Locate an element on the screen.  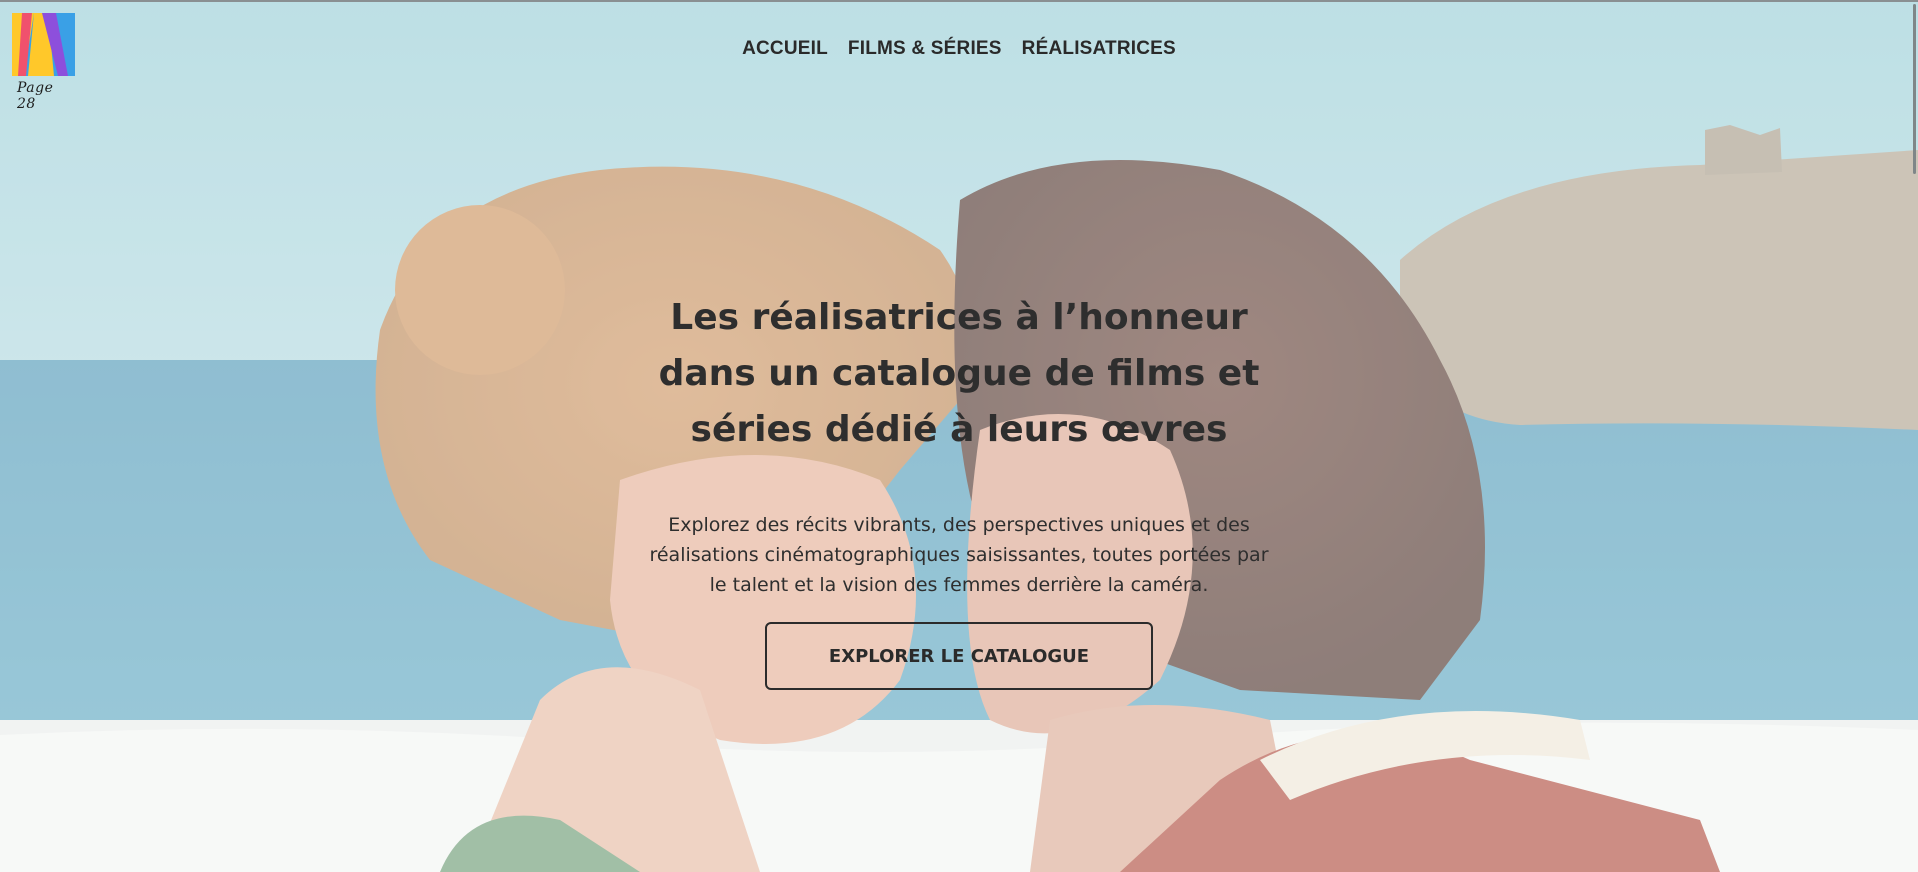
explore-catalogue-button: EXPLORER LE CATALOGUE is located at coordinates (959, 656).